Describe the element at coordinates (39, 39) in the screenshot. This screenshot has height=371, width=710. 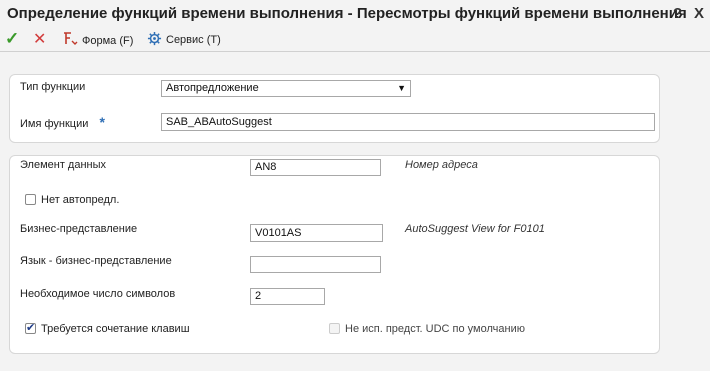
I see `cancel-icon: ✕` at that location.